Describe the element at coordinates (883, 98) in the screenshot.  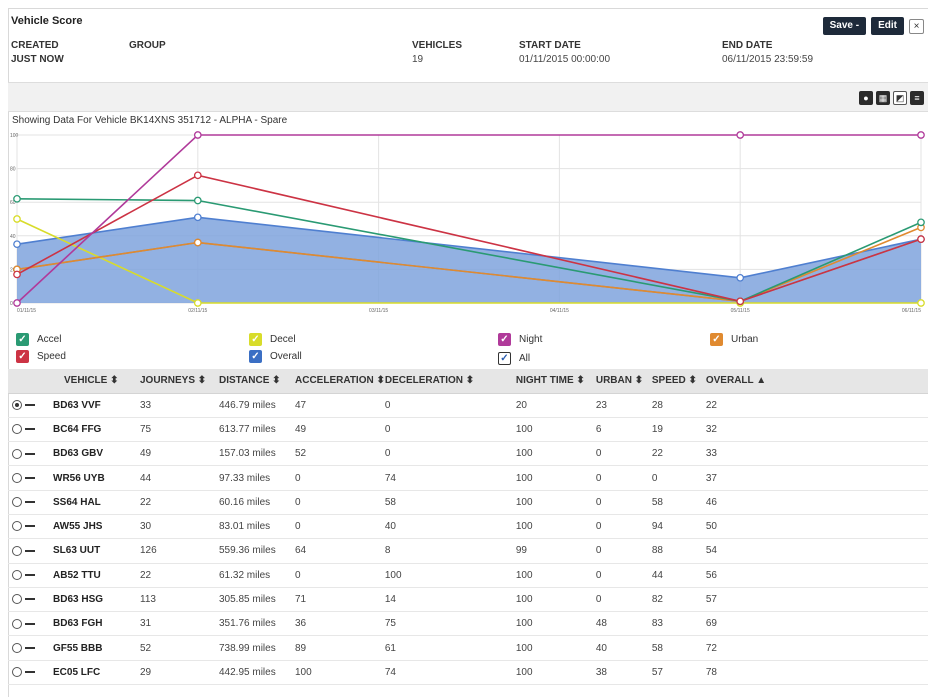
I see `grid-view-icon: ▦` at that location.